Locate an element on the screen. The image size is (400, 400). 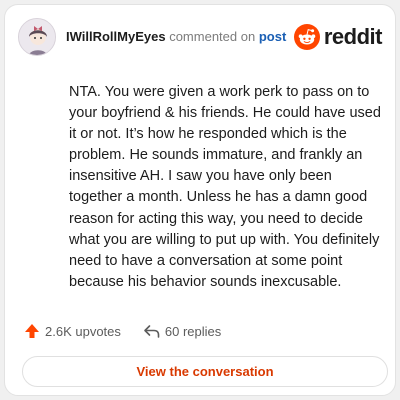
comment-header: IWillRollMyEyes commented on post reddit is located at coordinates (200, 37).